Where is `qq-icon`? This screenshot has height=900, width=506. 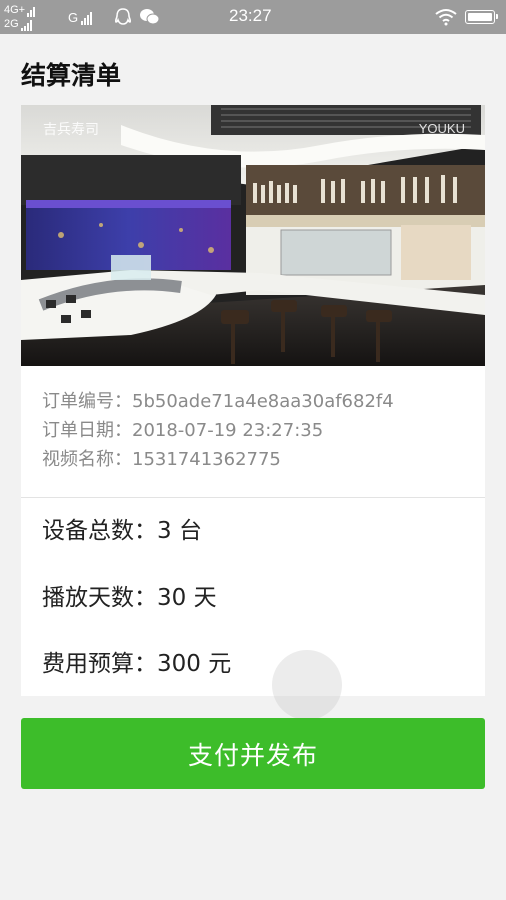 qq-icon is located at coordinates (123, 19).